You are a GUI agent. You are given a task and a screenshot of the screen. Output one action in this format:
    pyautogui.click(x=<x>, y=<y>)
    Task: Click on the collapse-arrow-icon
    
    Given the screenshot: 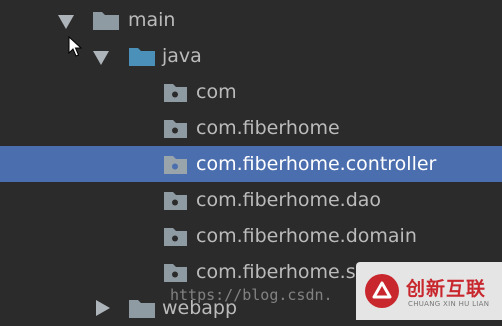 What is the action you would take?
    pyautogui.click(x=103, y=308)
    